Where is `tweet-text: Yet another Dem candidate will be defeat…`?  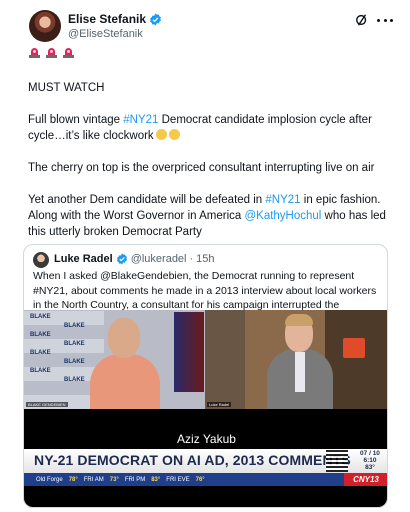
tweet-text: Yet another Dem candidate will be defeat… is located at coordinates (147, 200).